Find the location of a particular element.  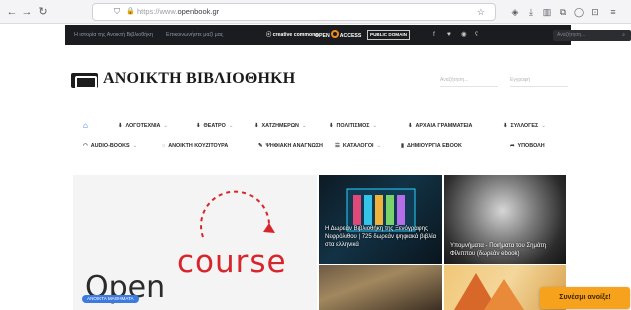

public-domain-badge: PUBLIC DOMAIN is located at coordinates (389, 35).